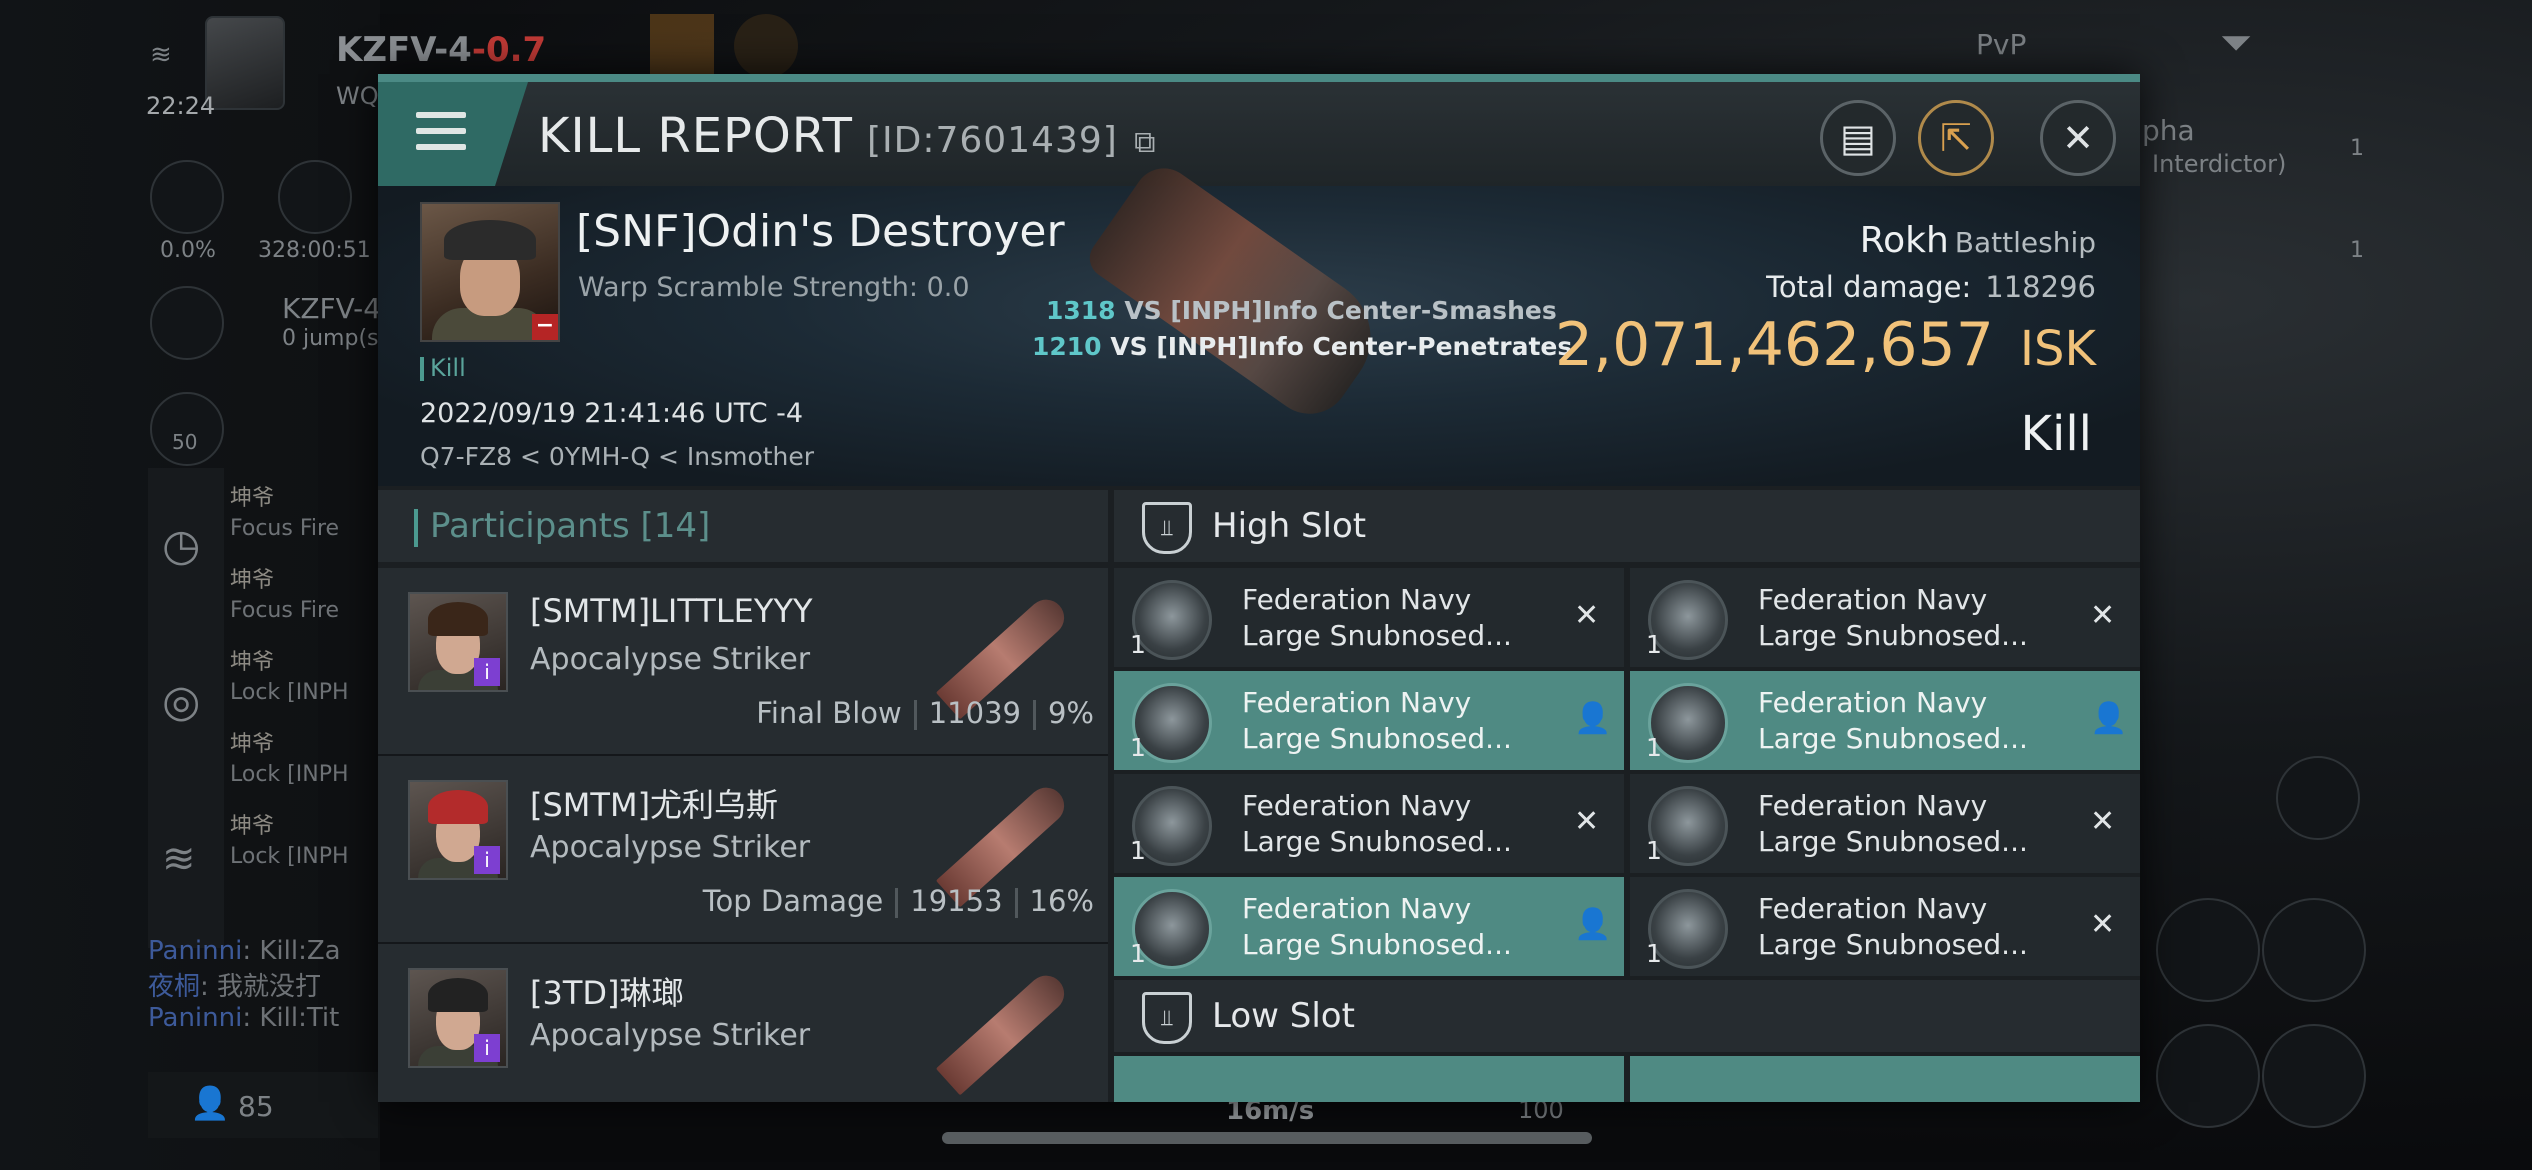  What do you see at coordinates (671, 611) in the screenshot?
I see `participant-name: [SMTM]LITTLEYYY` at bounding box center [671, 611].